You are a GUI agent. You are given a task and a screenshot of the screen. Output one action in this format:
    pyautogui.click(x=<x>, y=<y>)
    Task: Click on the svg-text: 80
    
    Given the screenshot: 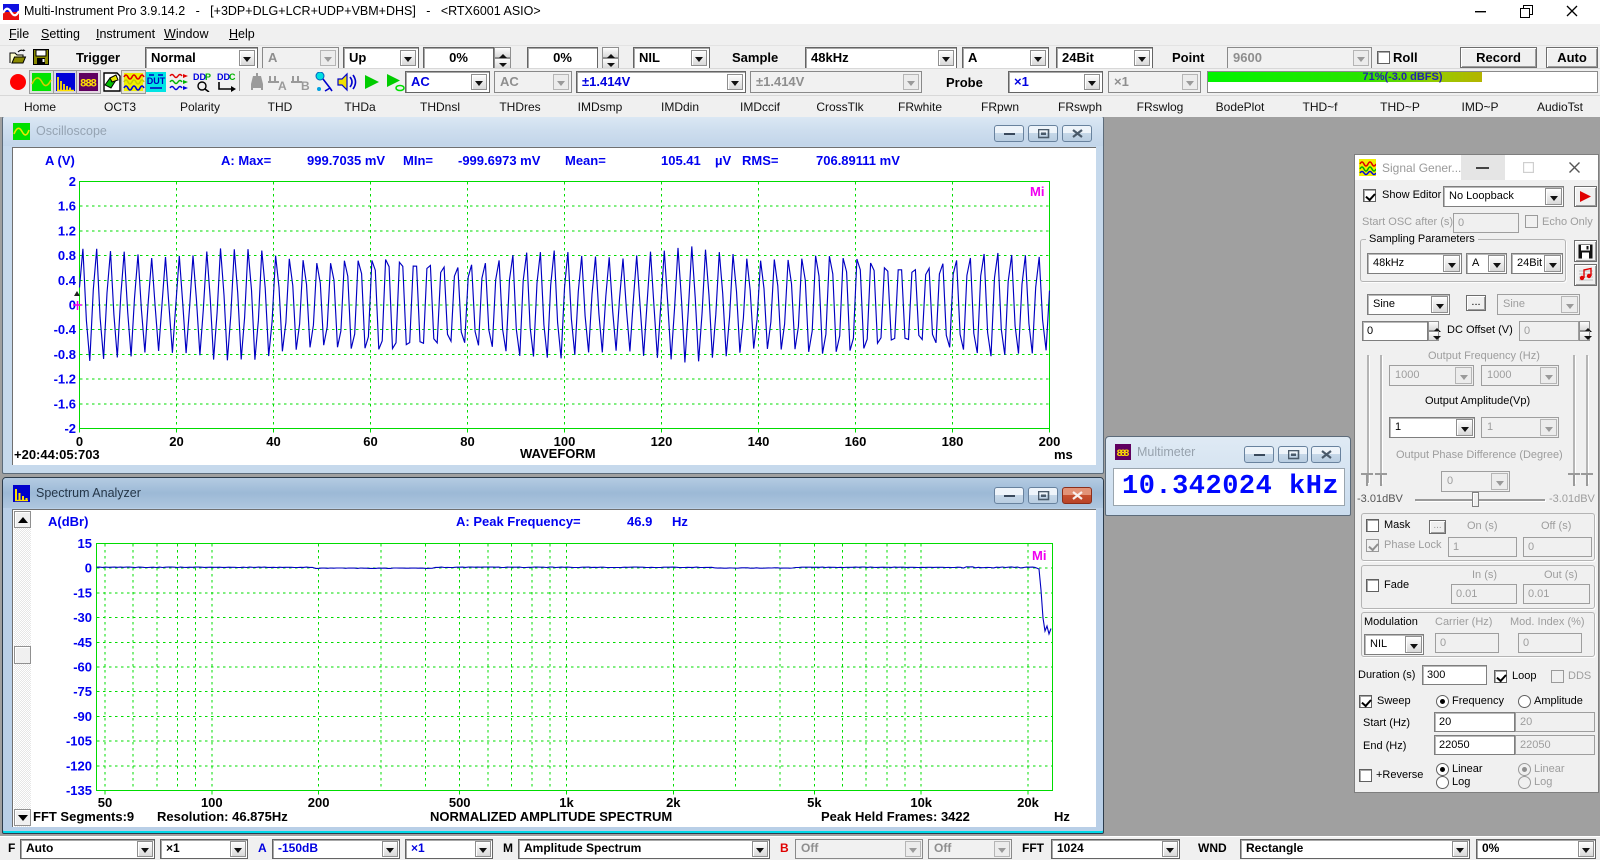 What is the action you would take?
    pyautogui.click(x=467, y=441)
    